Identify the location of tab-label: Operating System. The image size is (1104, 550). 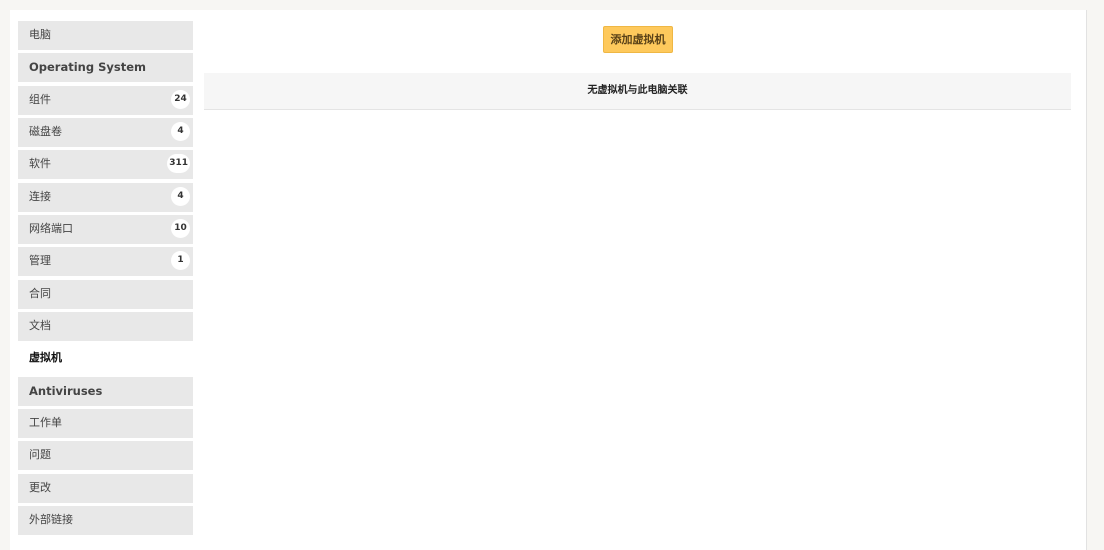
(88, 67).